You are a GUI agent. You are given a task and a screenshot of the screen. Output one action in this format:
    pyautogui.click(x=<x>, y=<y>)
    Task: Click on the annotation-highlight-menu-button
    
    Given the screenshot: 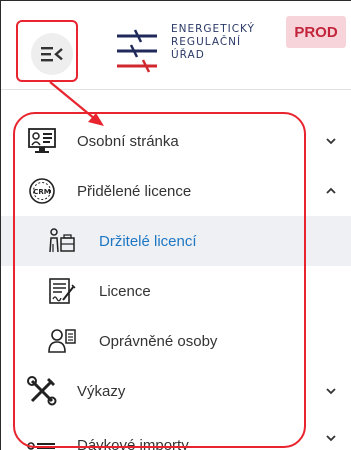 What is the action you would take?
    pyautogui.click(x=47, y=51)
    